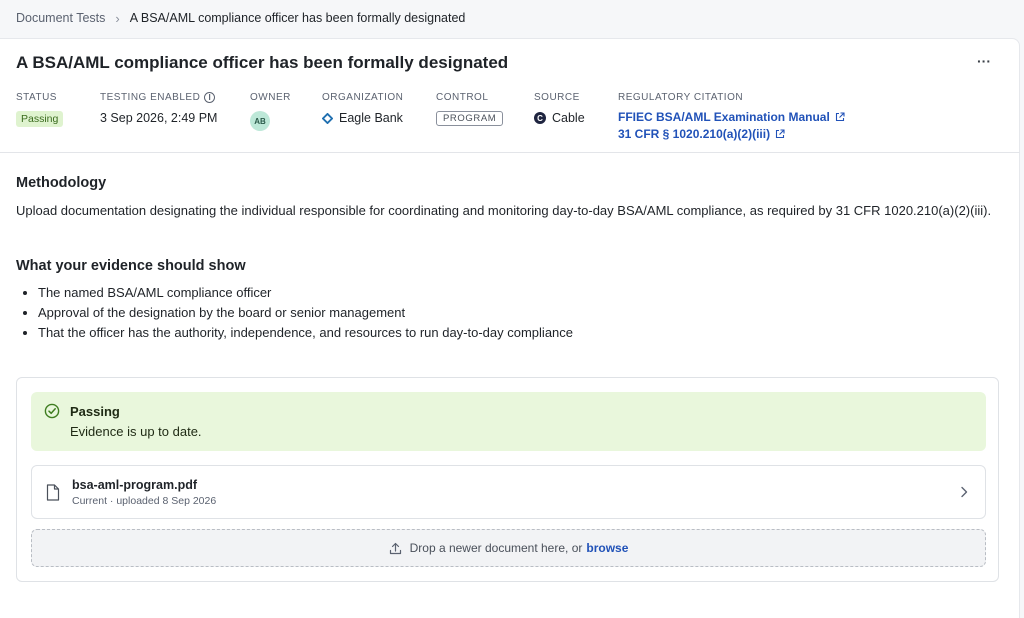  I want to click on organization-label: ORGANIZATION, so click(363, 97).